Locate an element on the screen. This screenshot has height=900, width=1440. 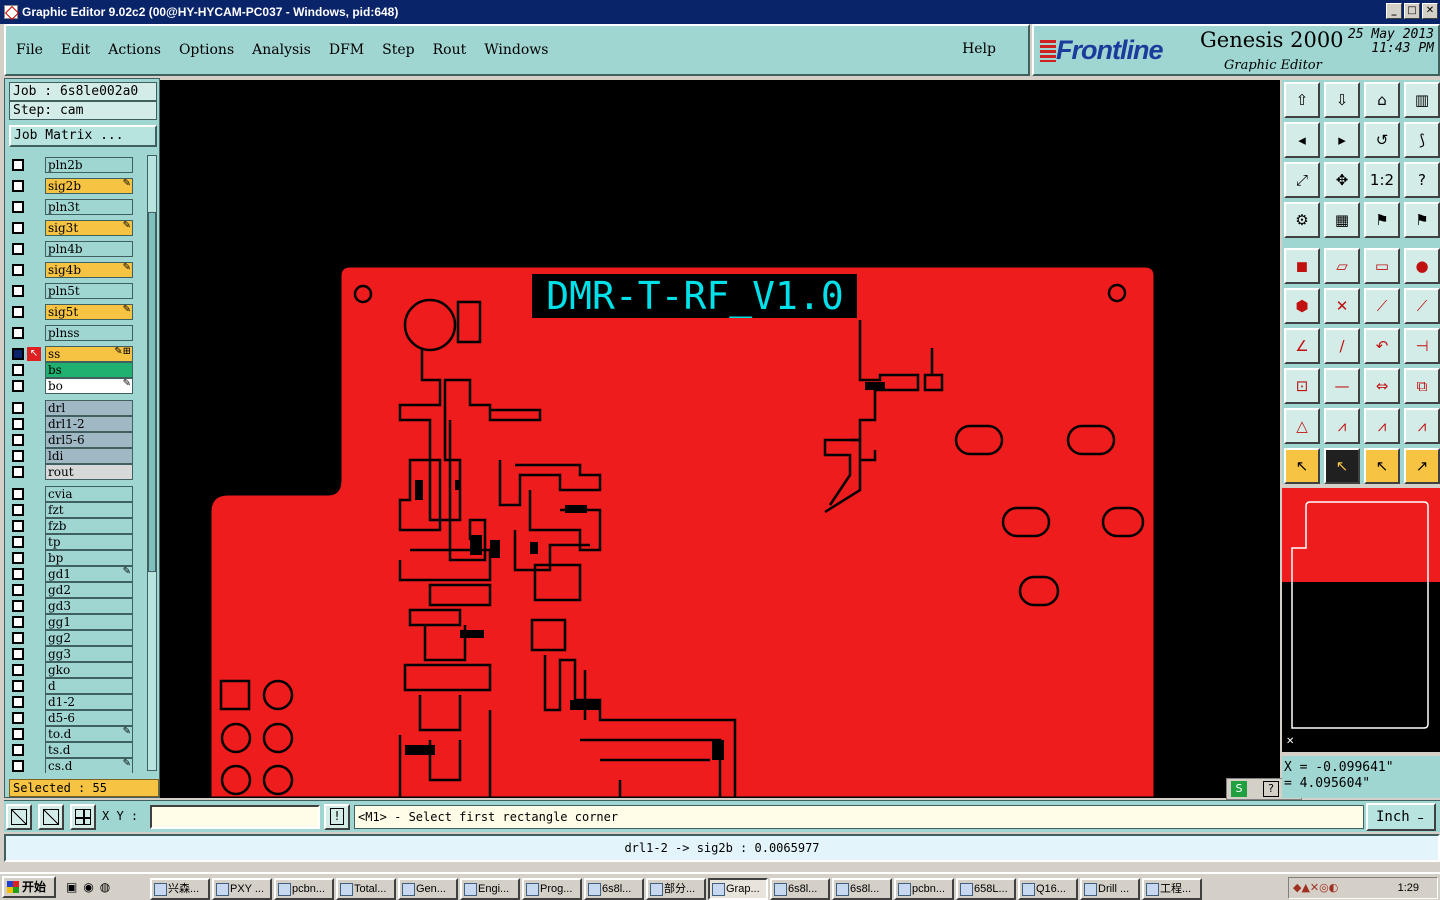
layer-name: cvia is located at coordinates (89, 494).